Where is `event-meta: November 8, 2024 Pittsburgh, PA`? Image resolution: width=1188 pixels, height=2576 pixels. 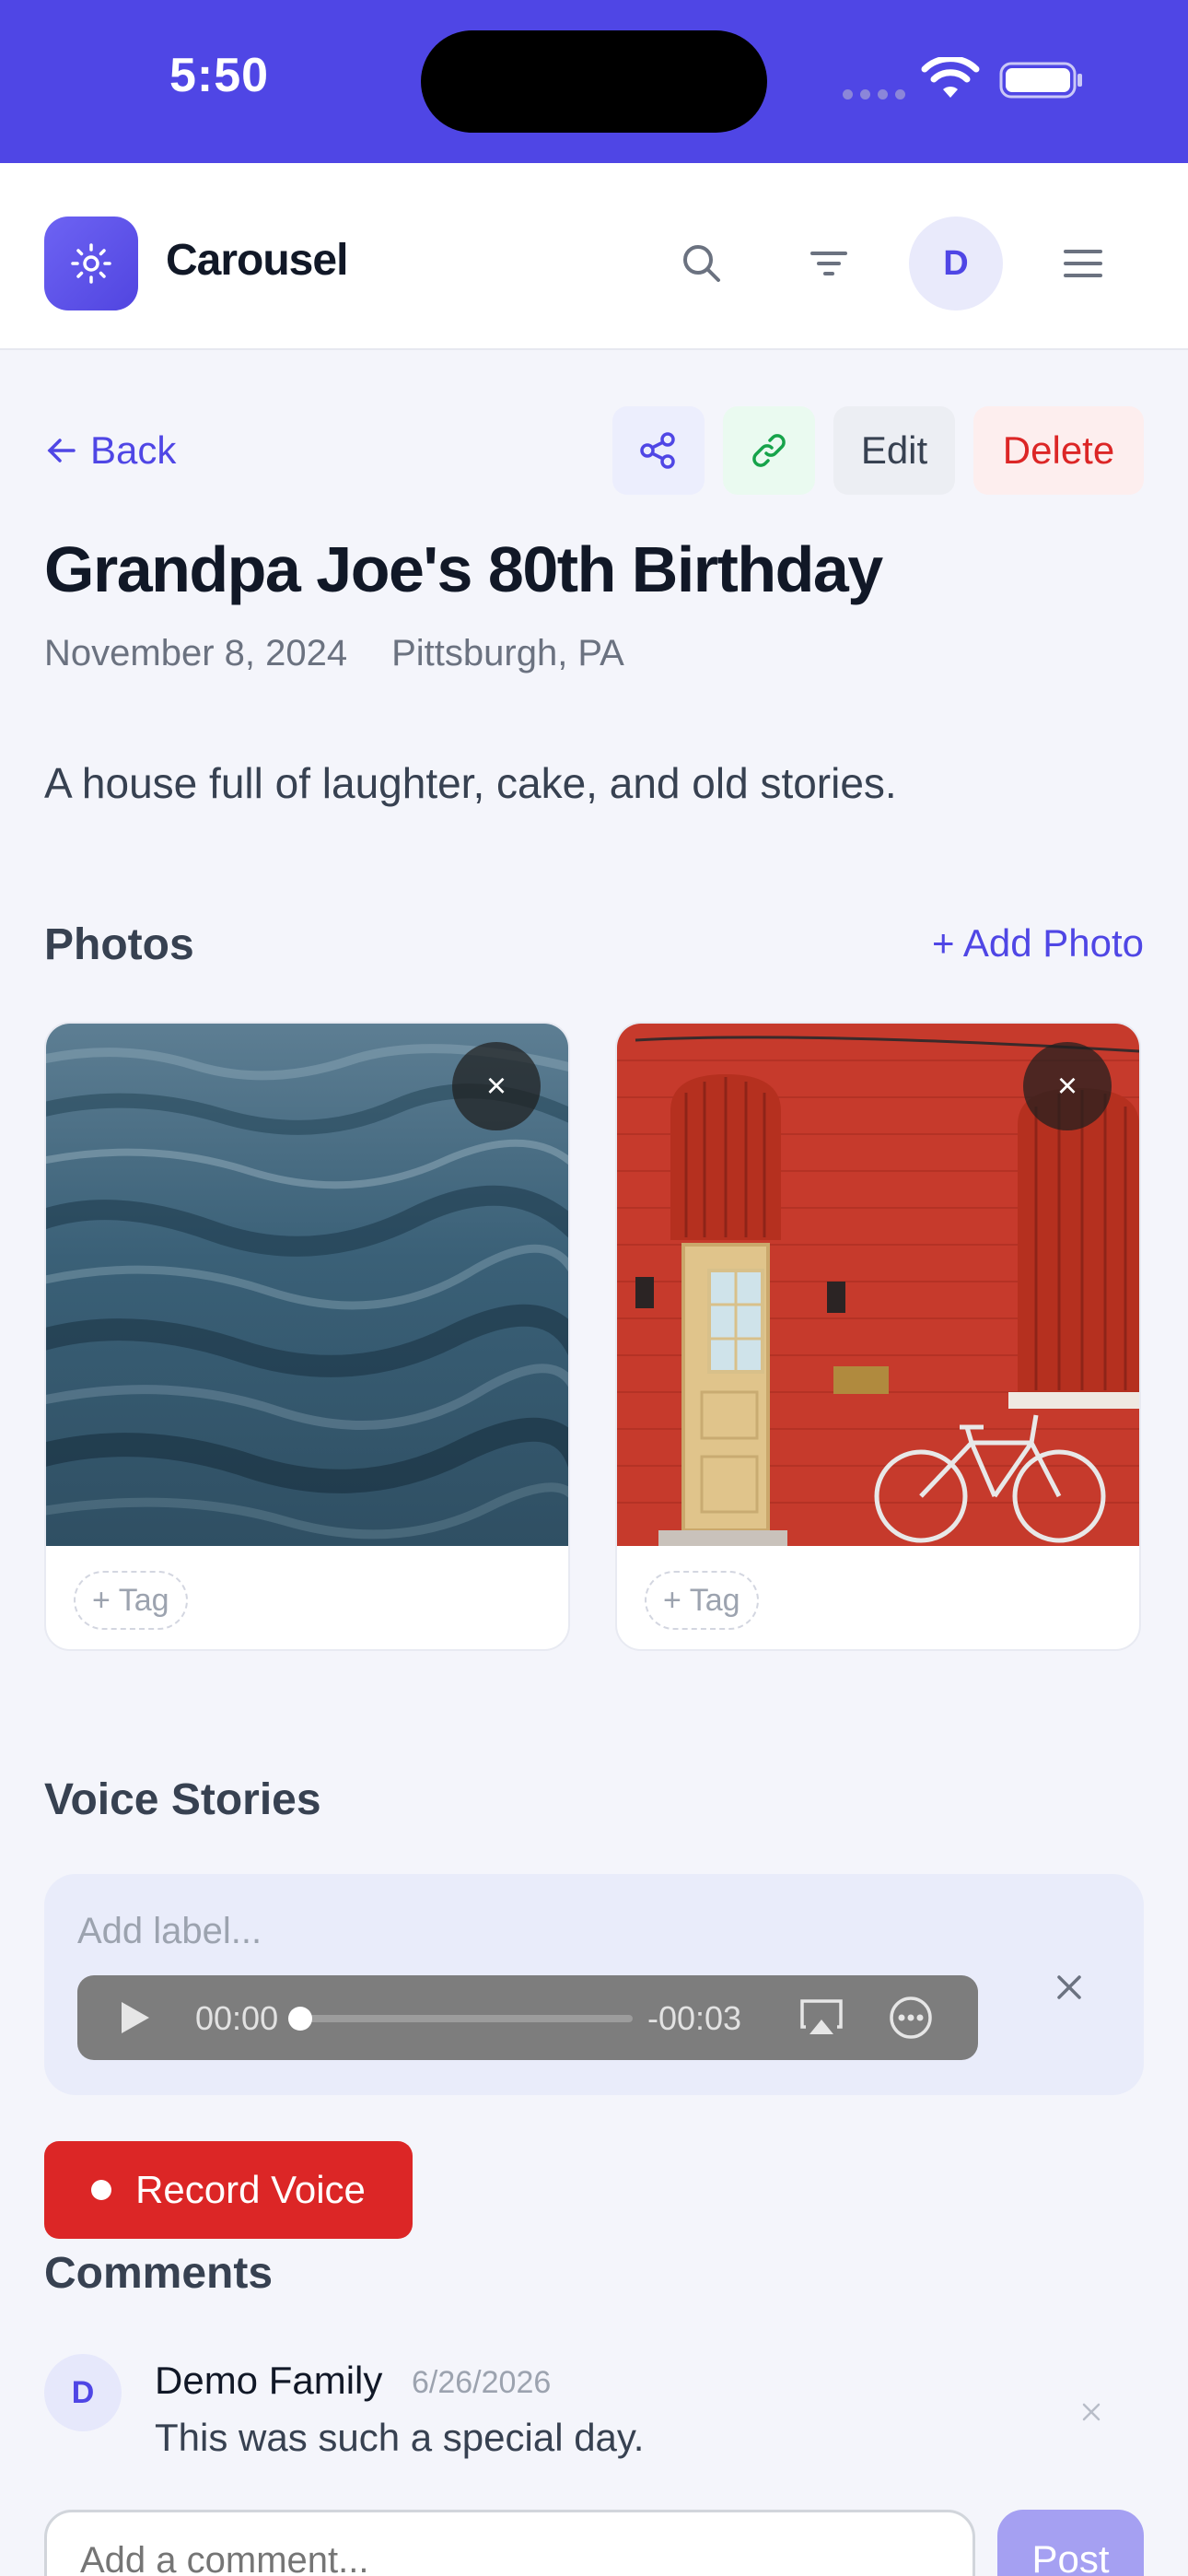 event-meta: November 8, 2024 Pittsburgh, PA is located at coordinates (334, 653).